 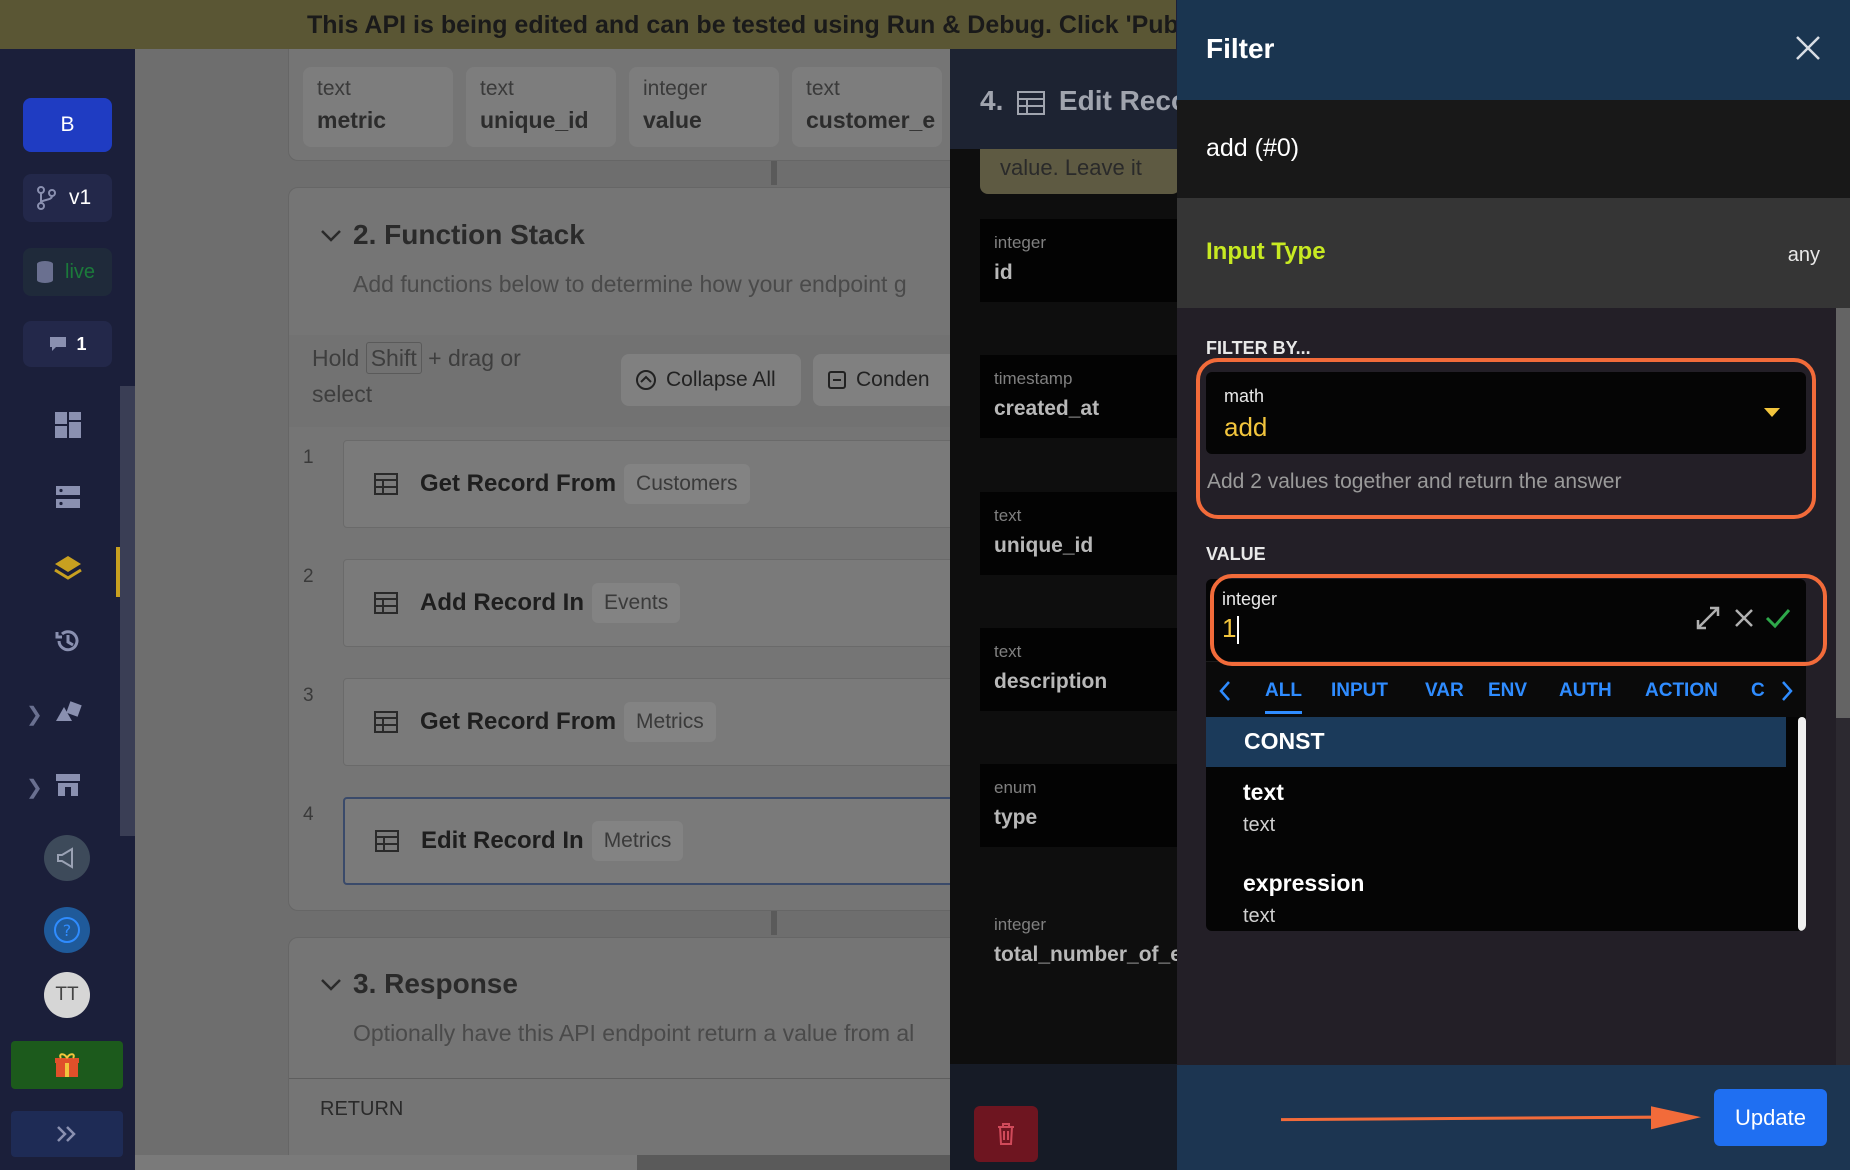 I want to click on collapse-icon, so click(x=646, y=380).